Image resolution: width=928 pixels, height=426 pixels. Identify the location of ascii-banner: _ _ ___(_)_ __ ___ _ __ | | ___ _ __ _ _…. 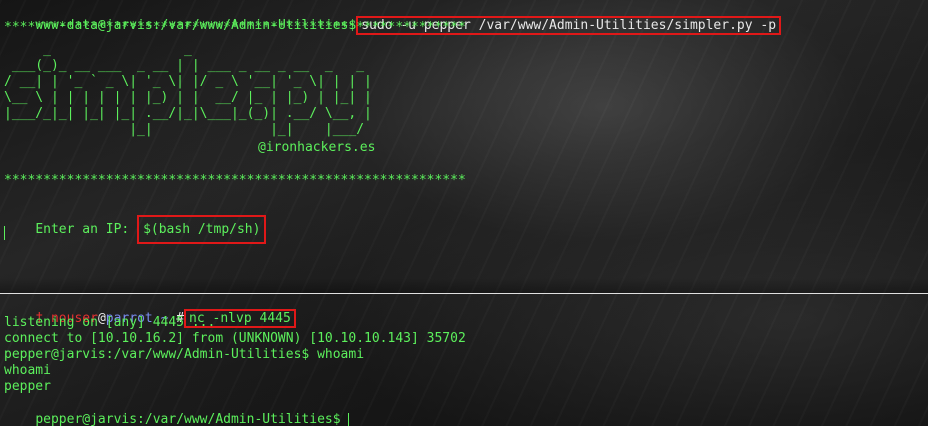
(188, 89).